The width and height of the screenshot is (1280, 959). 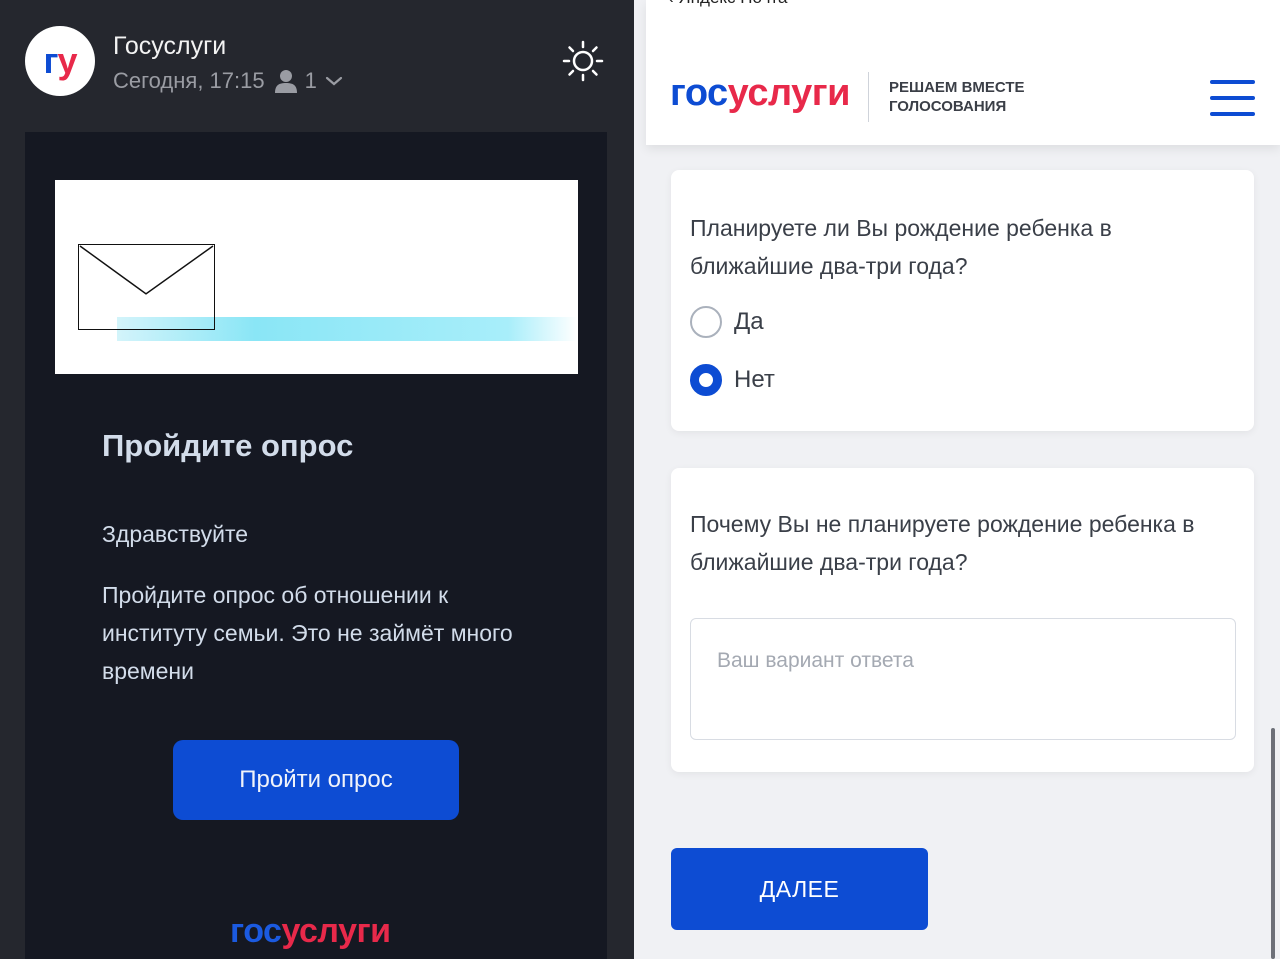 What do you see at coordinates (948, 106) in the screenshot?
I see `tagline-line-2: ГОЛОСОВАНИЯ` at bounding box center [948, 106].